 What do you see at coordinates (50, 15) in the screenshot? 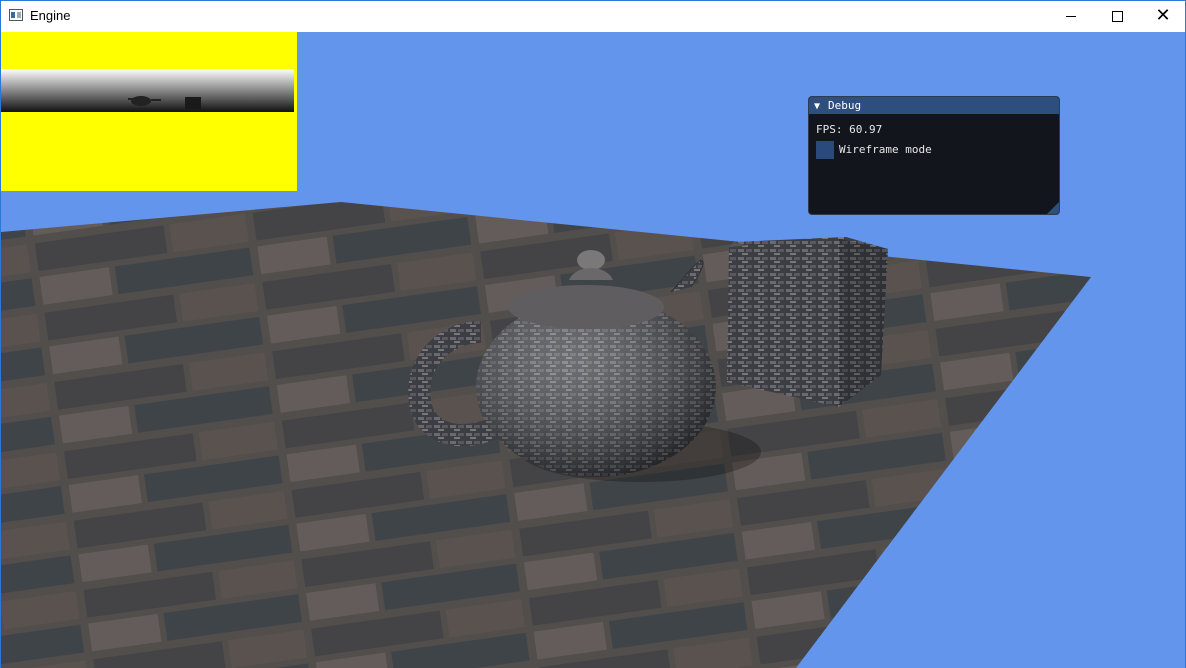
I see `window-title: Engine` at bounding box center [50, 15].